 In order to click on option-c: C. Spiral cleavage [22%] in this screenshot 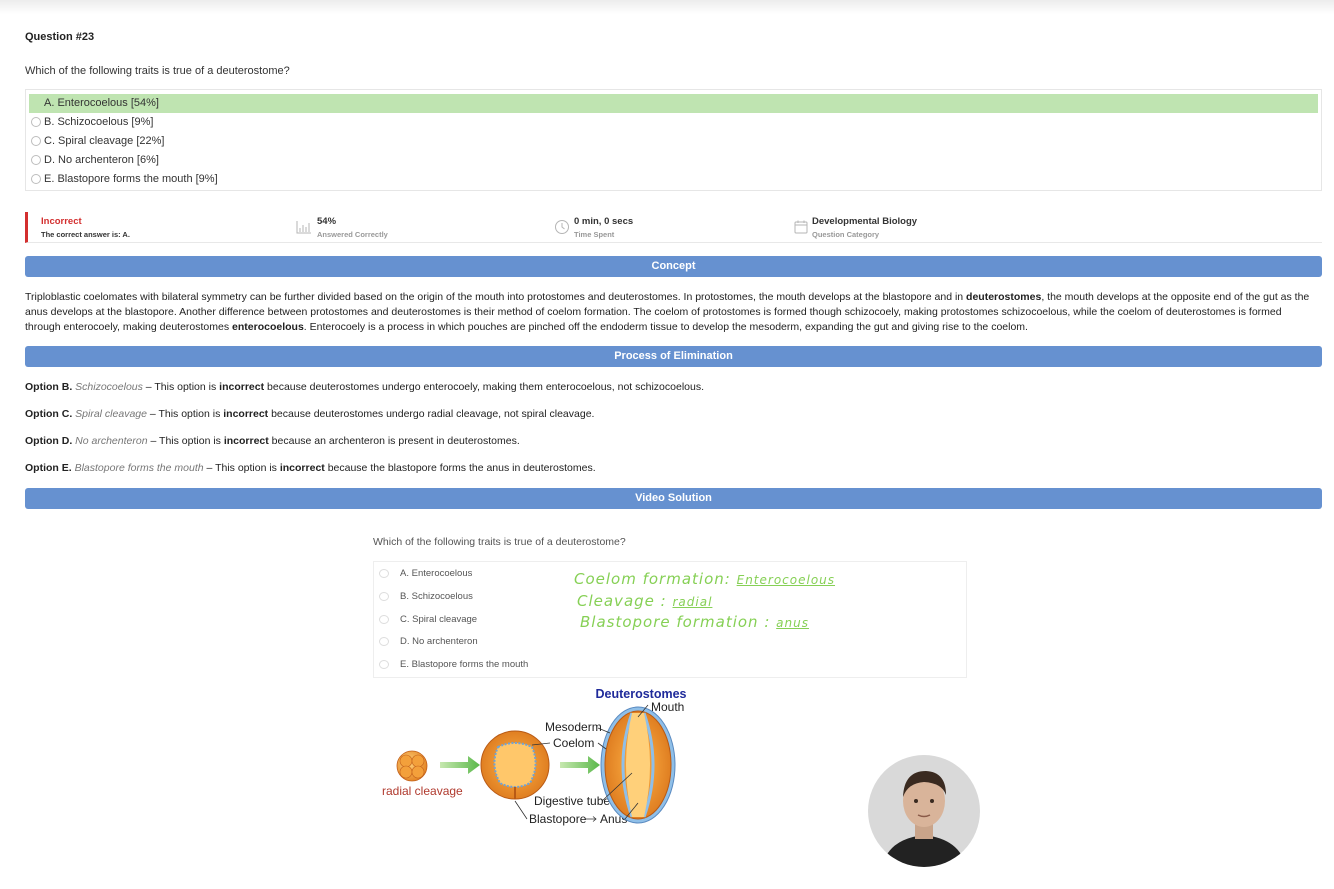, I will do `click(673, 141)`.